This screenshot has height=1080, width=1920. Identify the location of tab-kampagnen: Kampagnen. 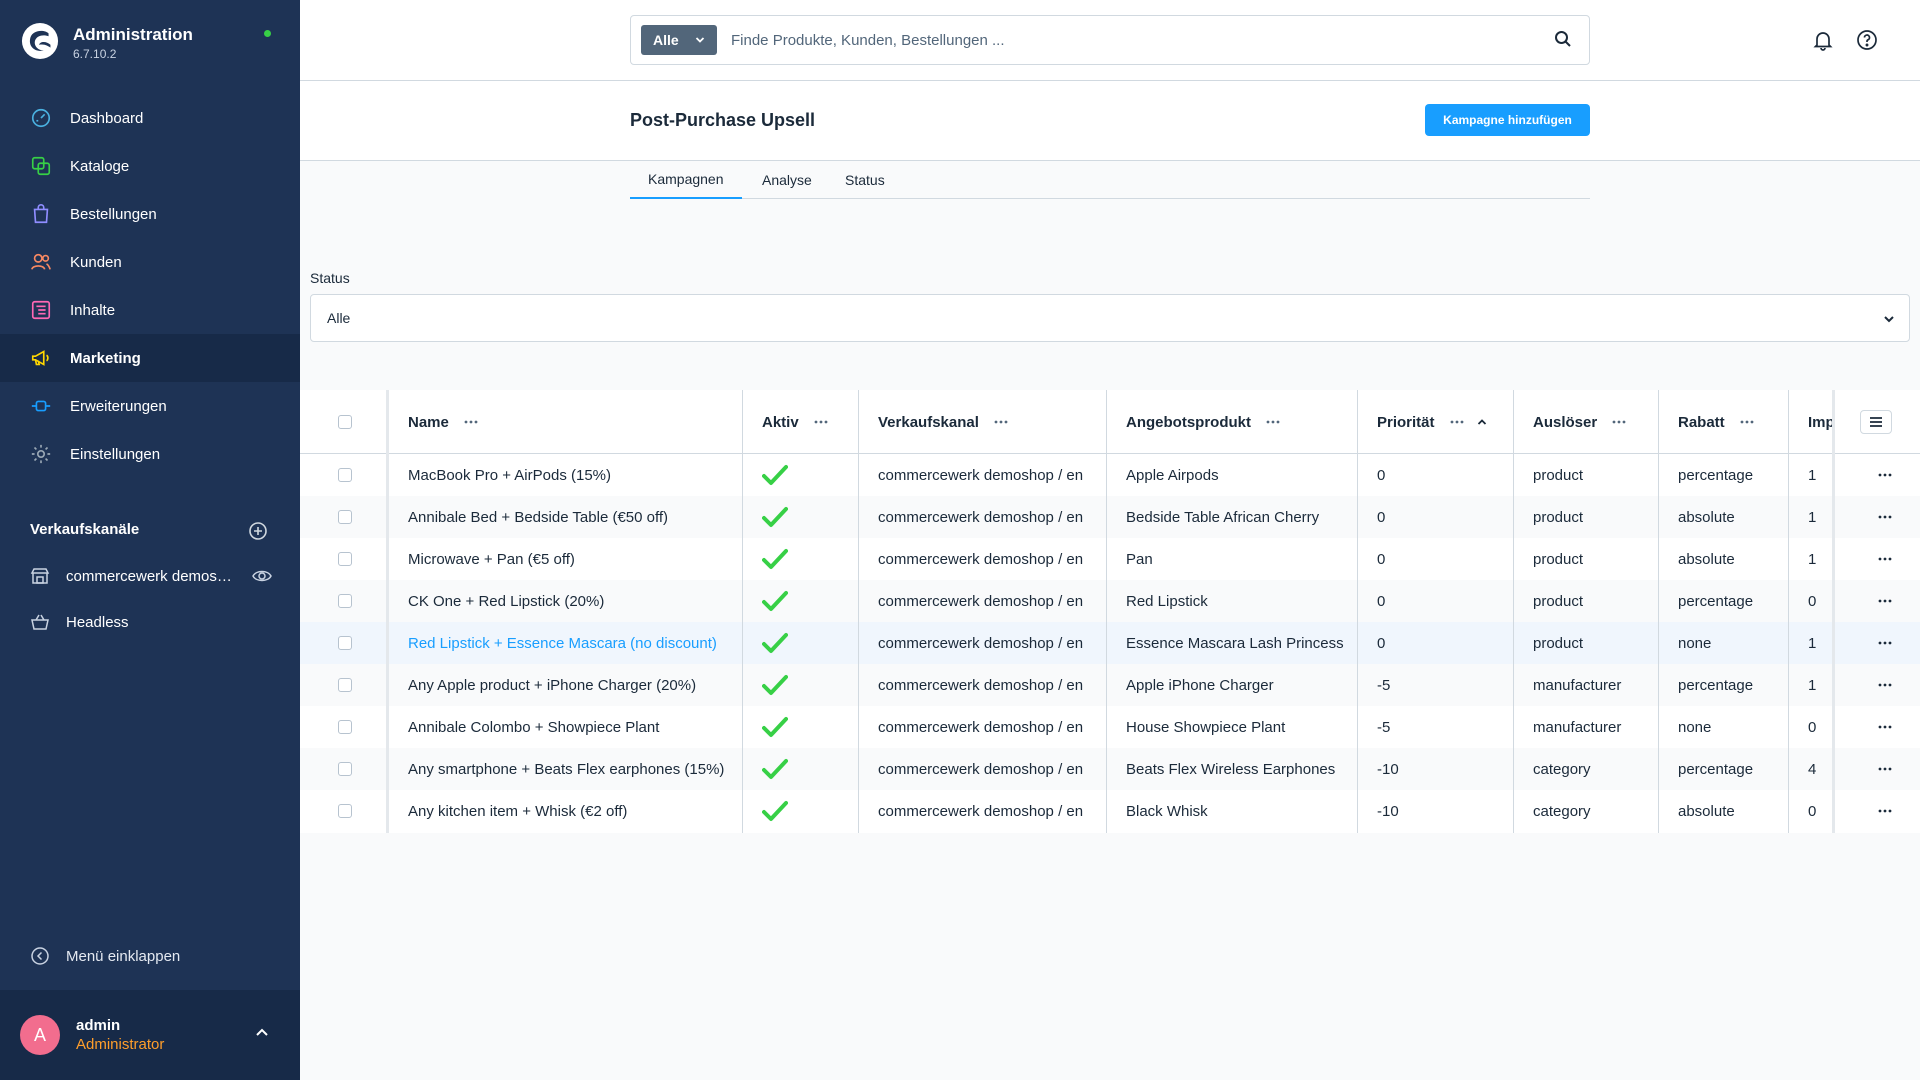
(686, 180).